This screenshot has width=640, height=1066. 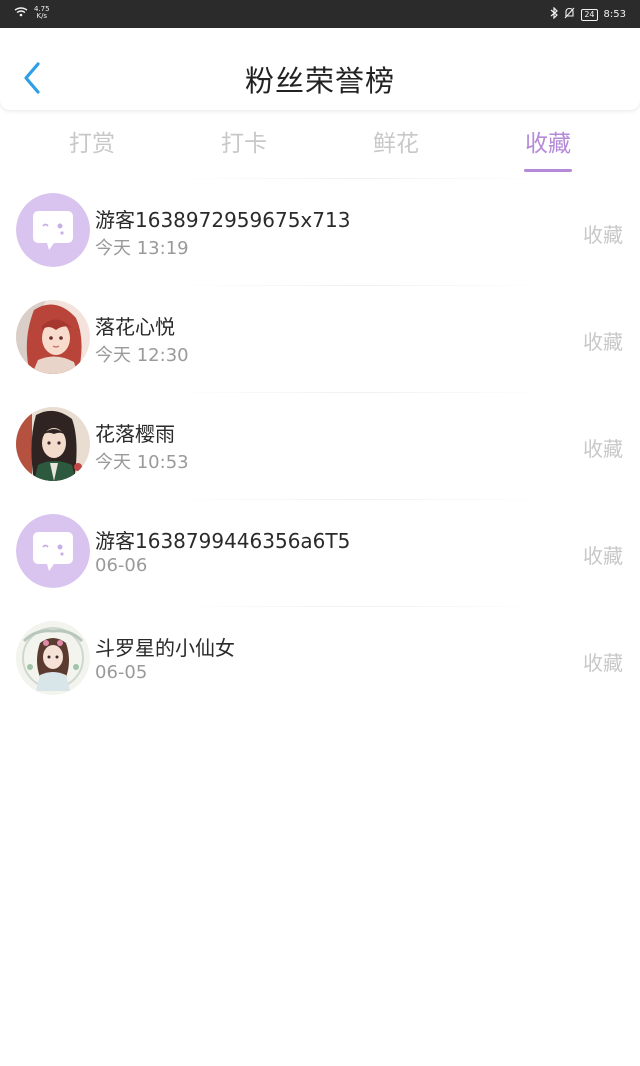 What do you see at coordinates (142, 462) in the screenshot?
I see `fan-time: 今天 10:53` at bounding box center [142, 462].